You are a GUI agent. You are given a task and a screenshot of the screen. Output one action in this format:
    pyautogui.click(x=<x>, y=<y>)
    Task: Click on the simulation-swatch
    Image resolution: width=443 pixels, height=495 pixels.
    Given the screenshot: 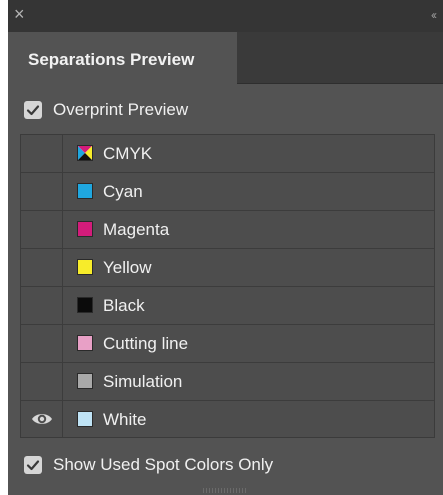 What is the action you would take?
    pyautogui.click(x=85, y=381)
    